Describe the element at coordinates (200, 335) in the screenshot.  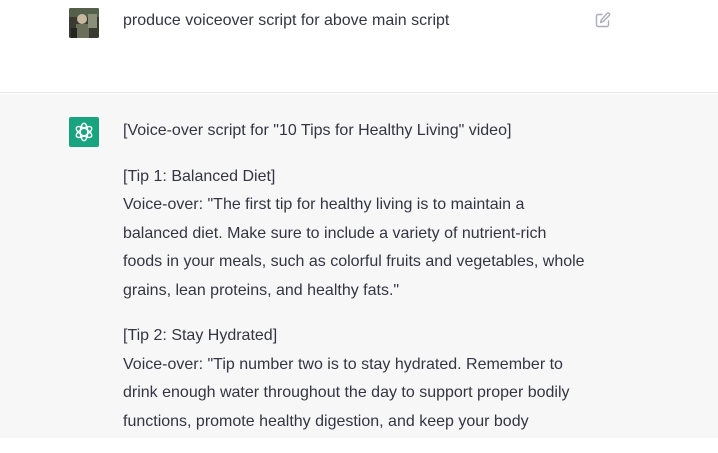
I see `tip-title: [Tip 2: Stay Hydrated]` at that location.